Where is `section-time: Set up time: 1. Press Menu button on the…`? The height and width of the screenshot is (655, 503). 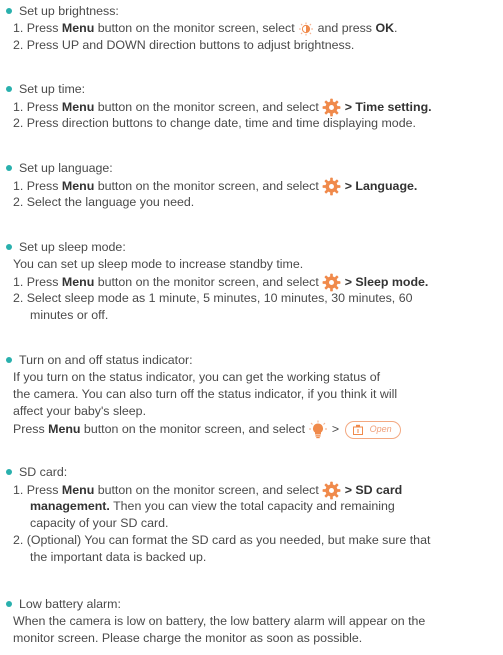 section-time: Set up time: 1. Press Menu button on the… is located at coordinates (254, 106).